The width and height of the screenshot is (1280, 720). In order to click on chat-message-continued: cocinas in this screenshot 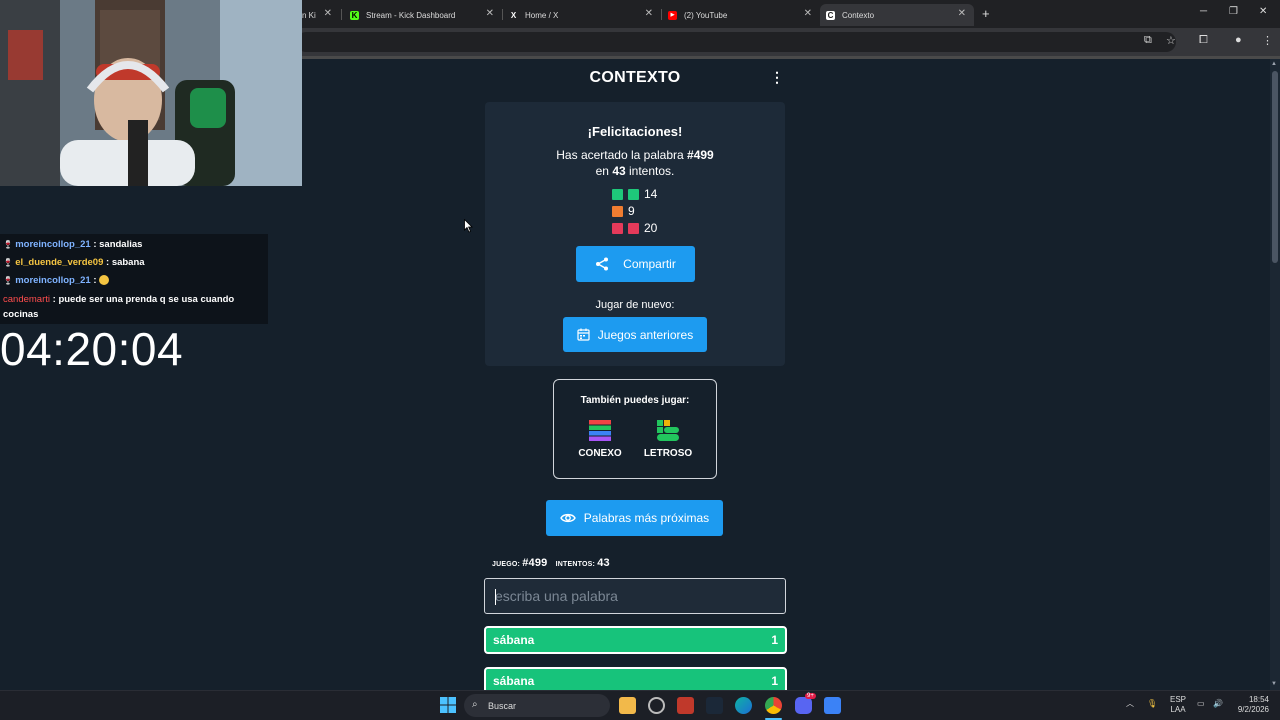, I will do `click(20, 314)`.